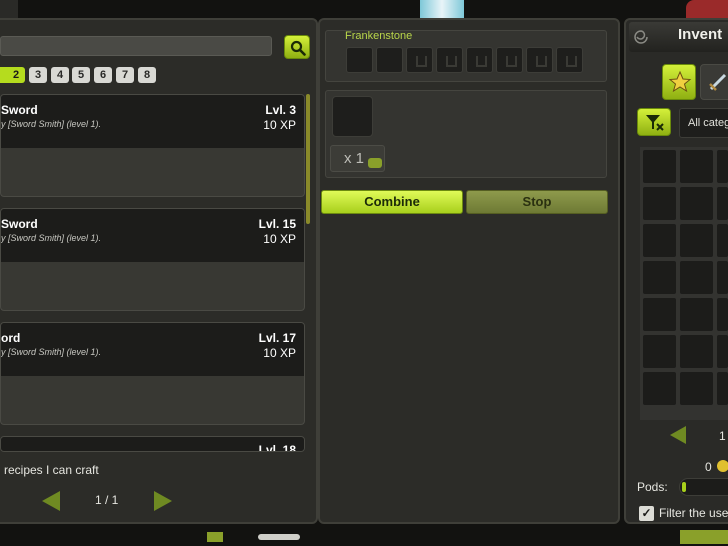 This screenshot has height=546, width=728. I want to click on recipe-name: ord, so click(11, 338).